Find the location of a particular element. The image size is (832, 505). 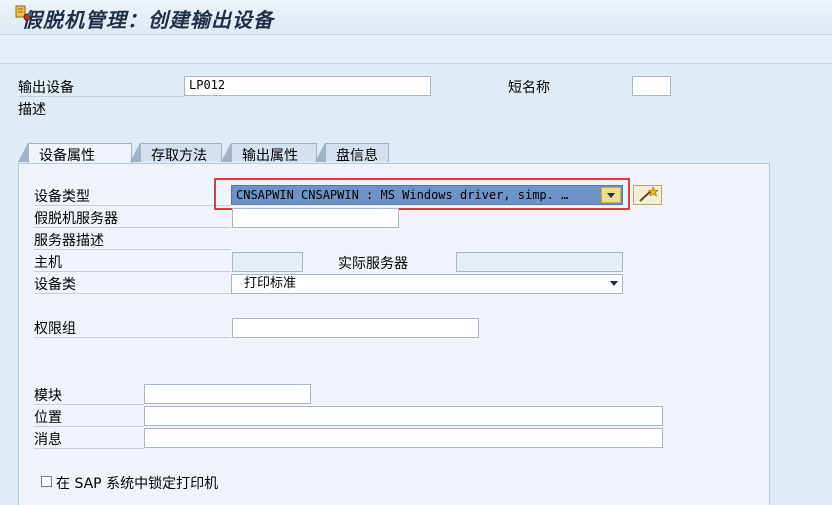

authorization-group-input is located at coordinates (355, 328).